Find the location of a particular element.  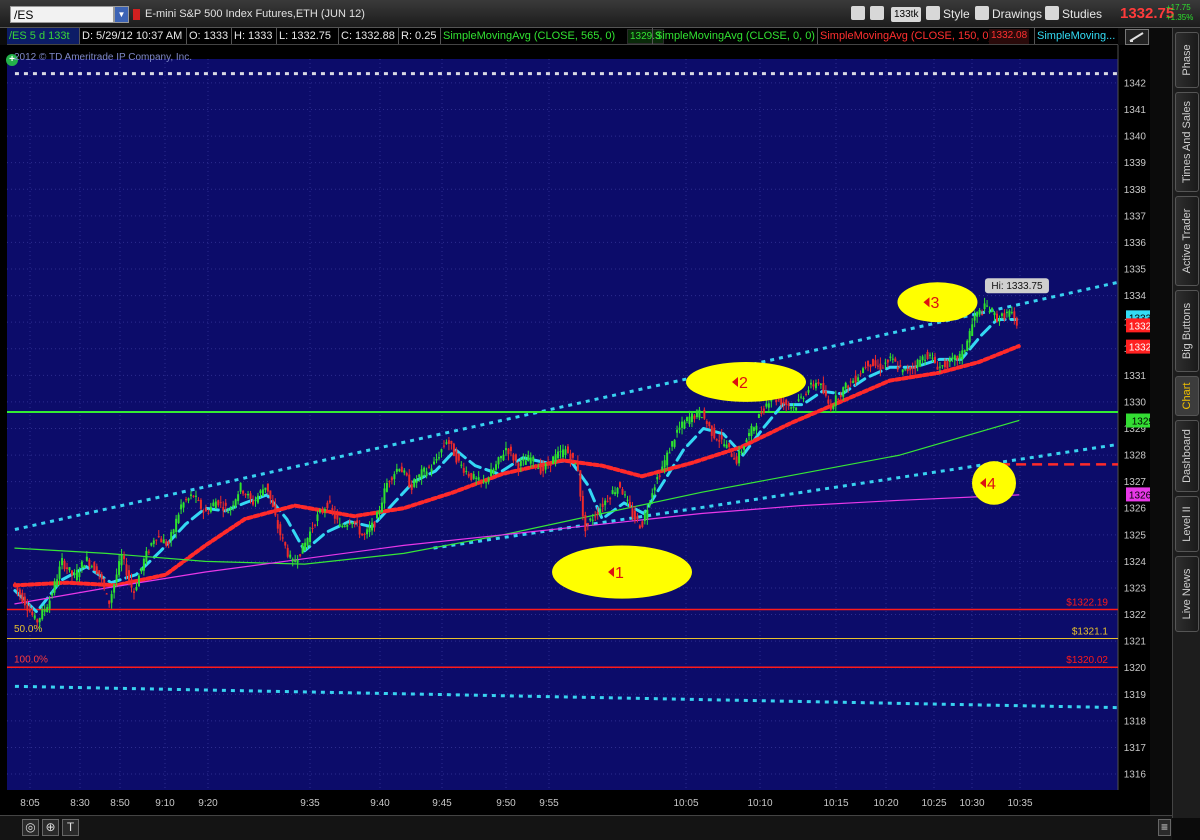

y-tick-label: 1319 is located at coordinates (1135, 695).